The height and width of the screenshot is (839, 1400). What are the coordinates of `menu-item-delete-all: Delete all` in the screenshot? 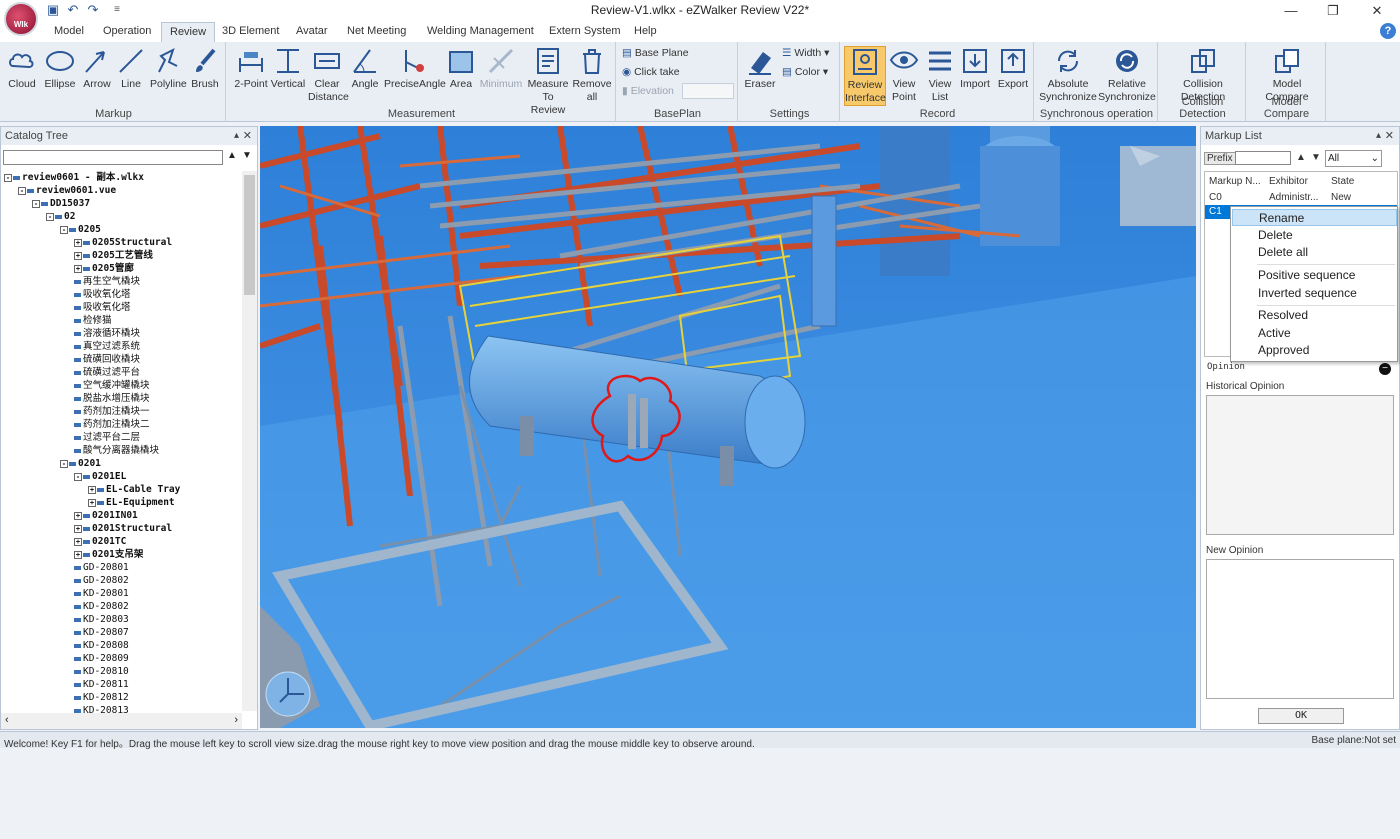 It's located at (1314, 252).